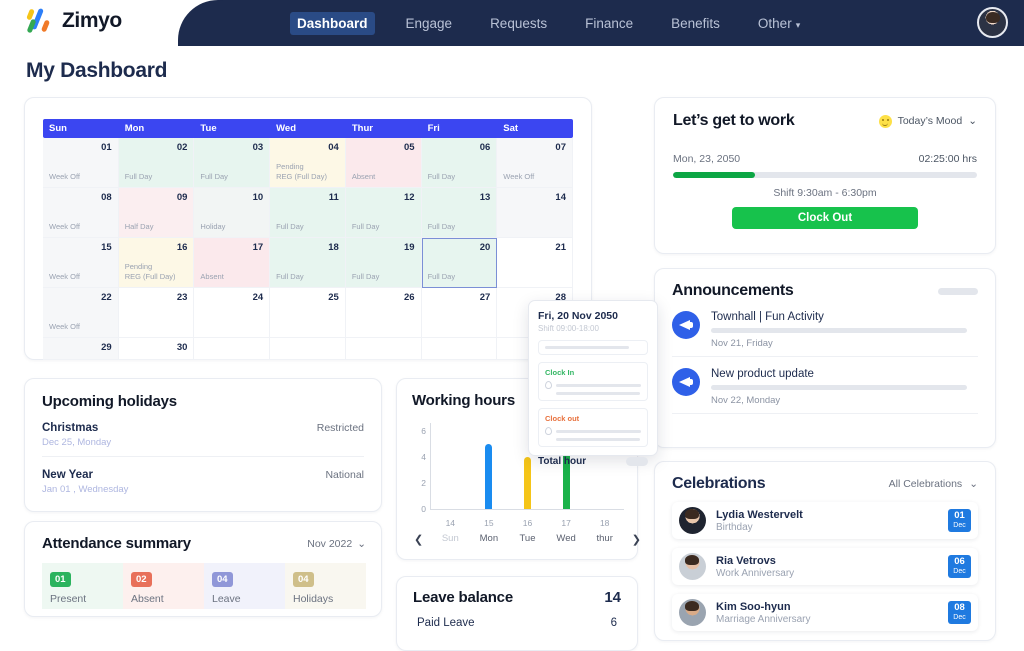  Describe the element at coordinates (959, 515) in the screenshot. I see `celebration-day: 01` at that location.